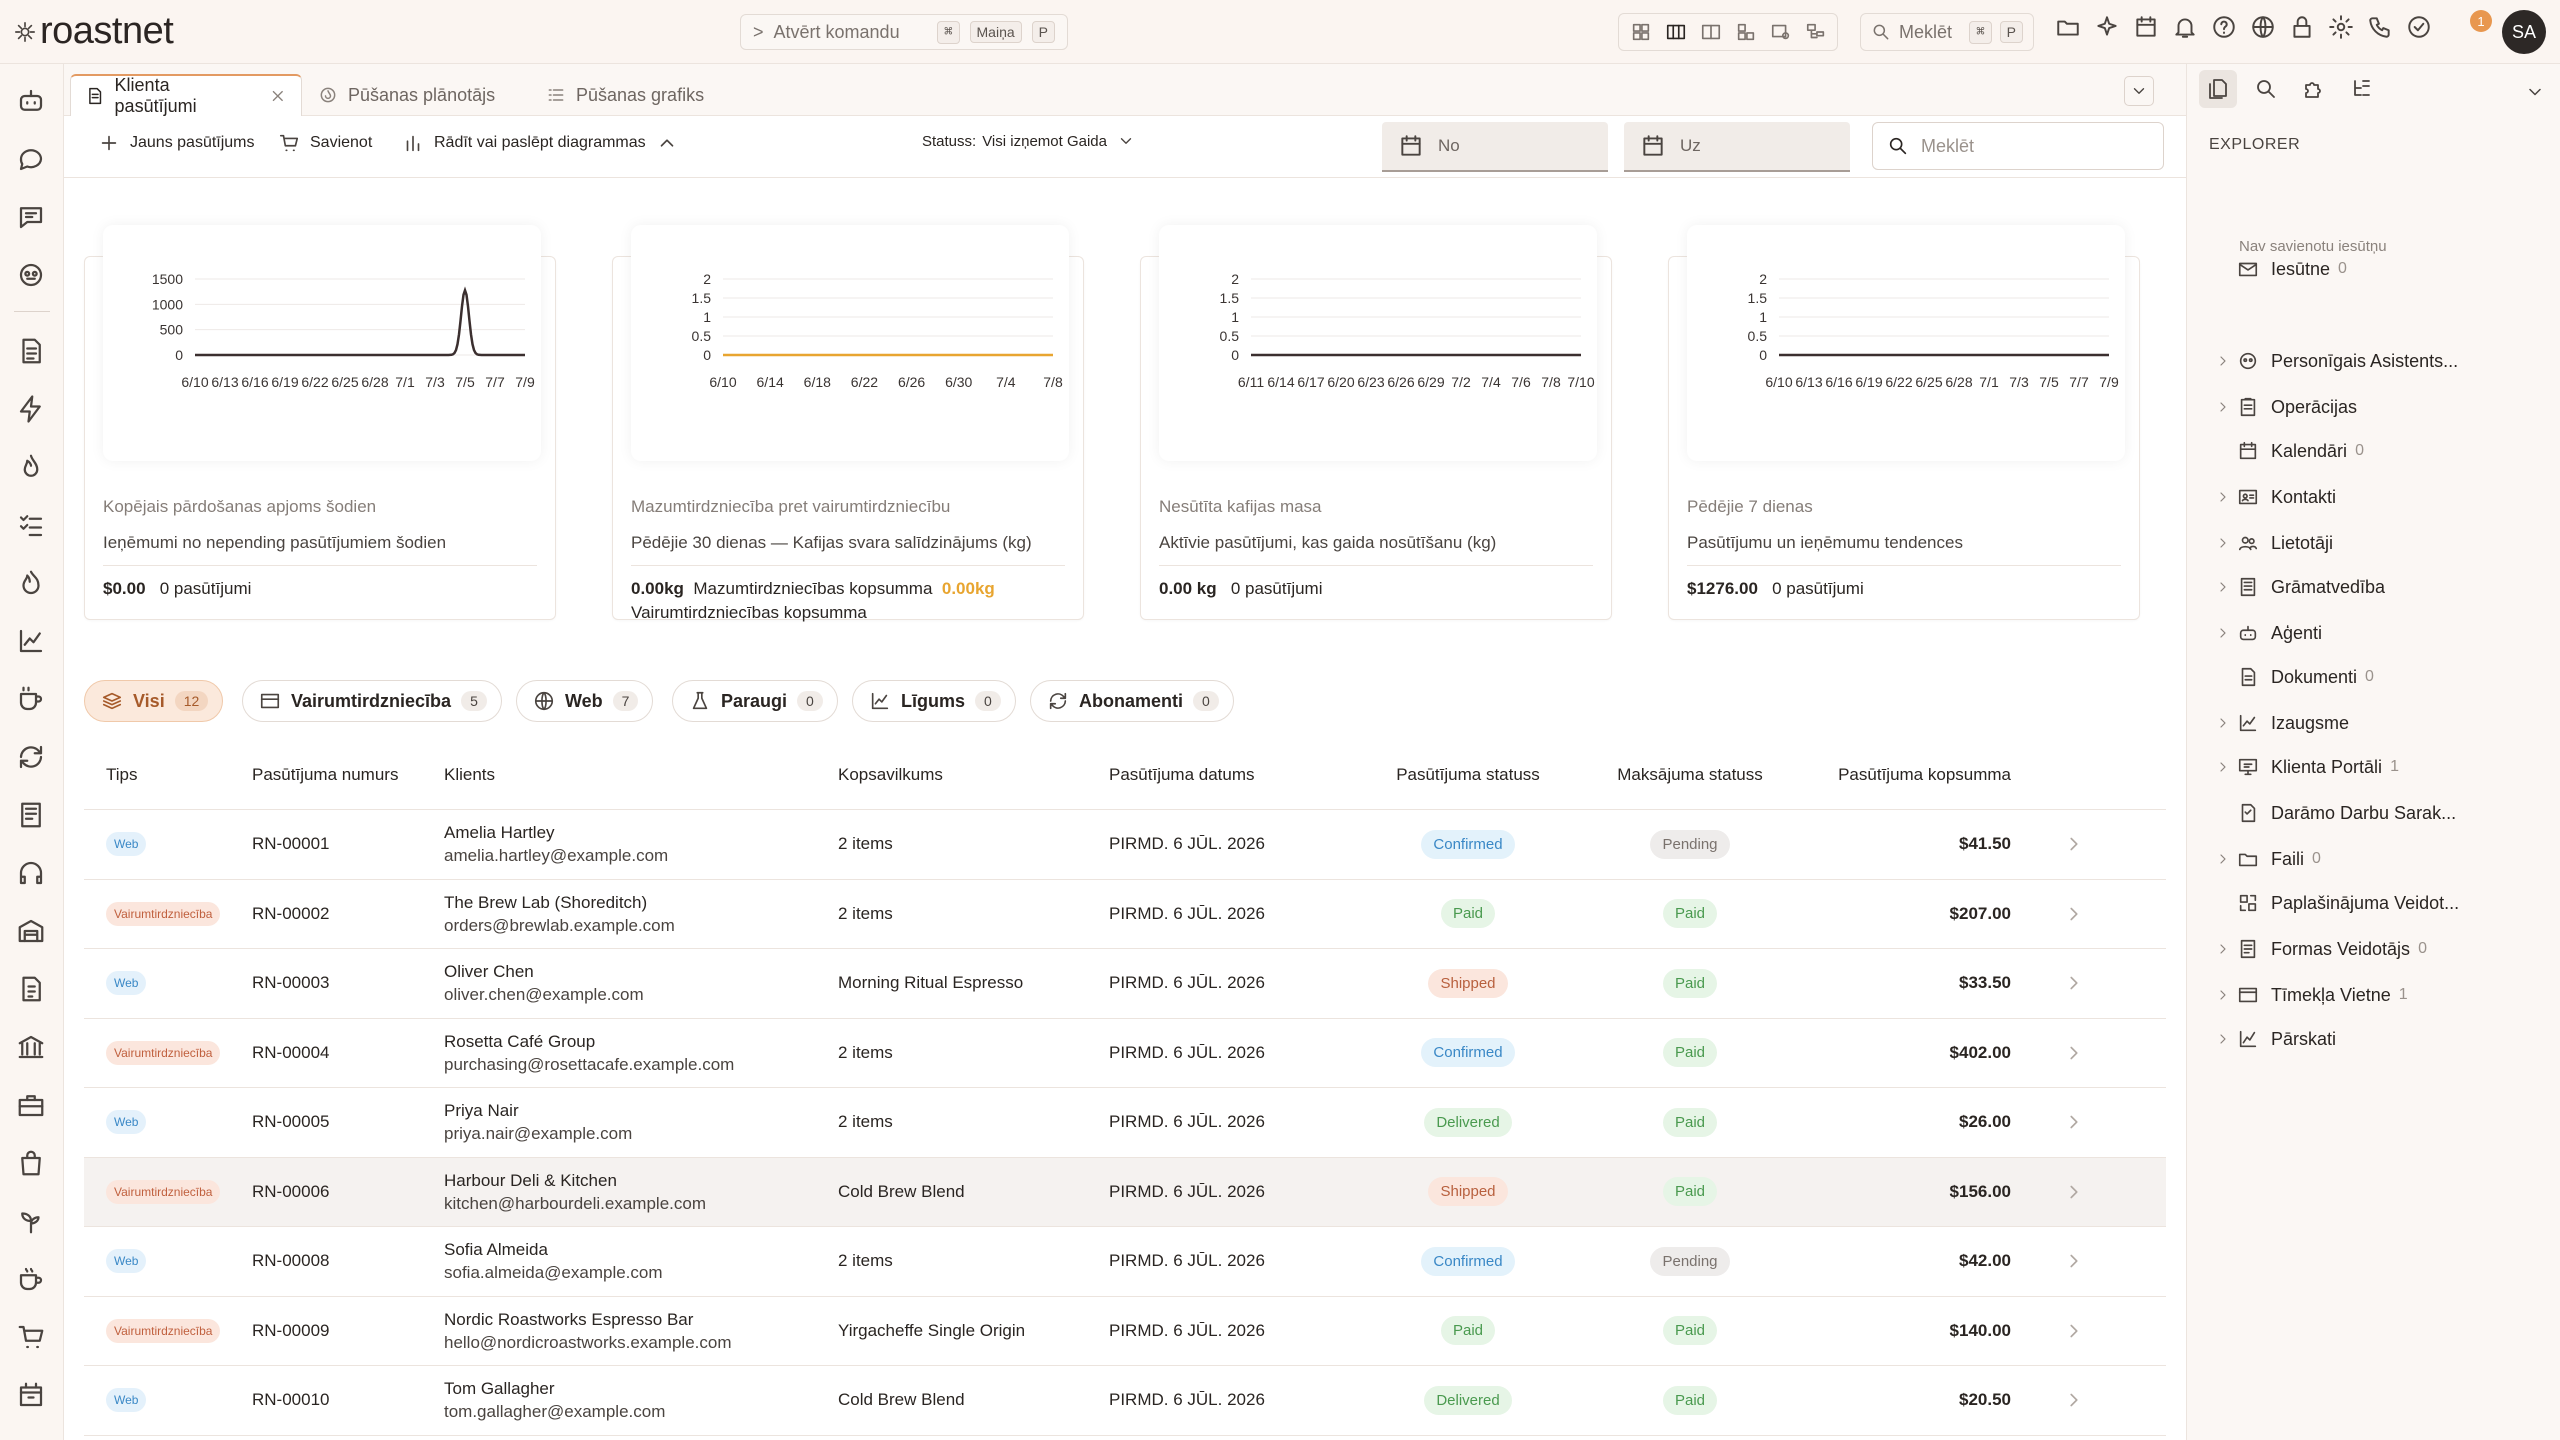  Describe the element at coordinates (31, 699) in the screenshot. I see `nav-coffee` at that location.